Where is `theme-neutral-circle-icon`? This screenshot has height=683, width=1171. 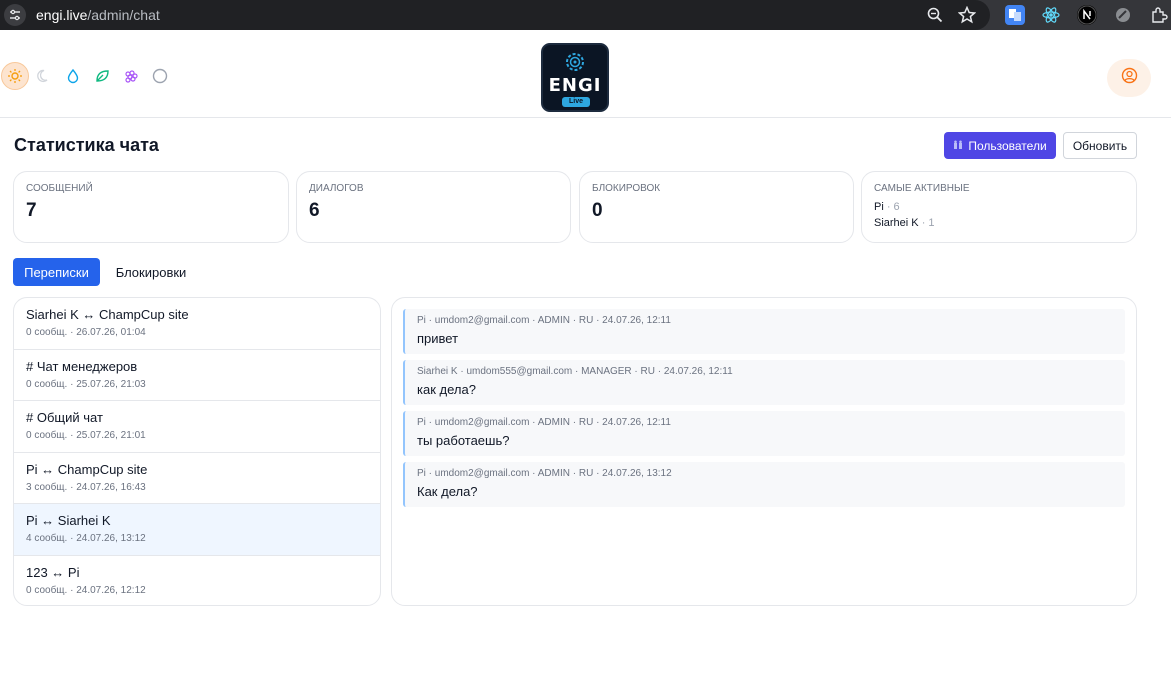 theme-neutral-circle-icon is located at coordinates (160, 76).